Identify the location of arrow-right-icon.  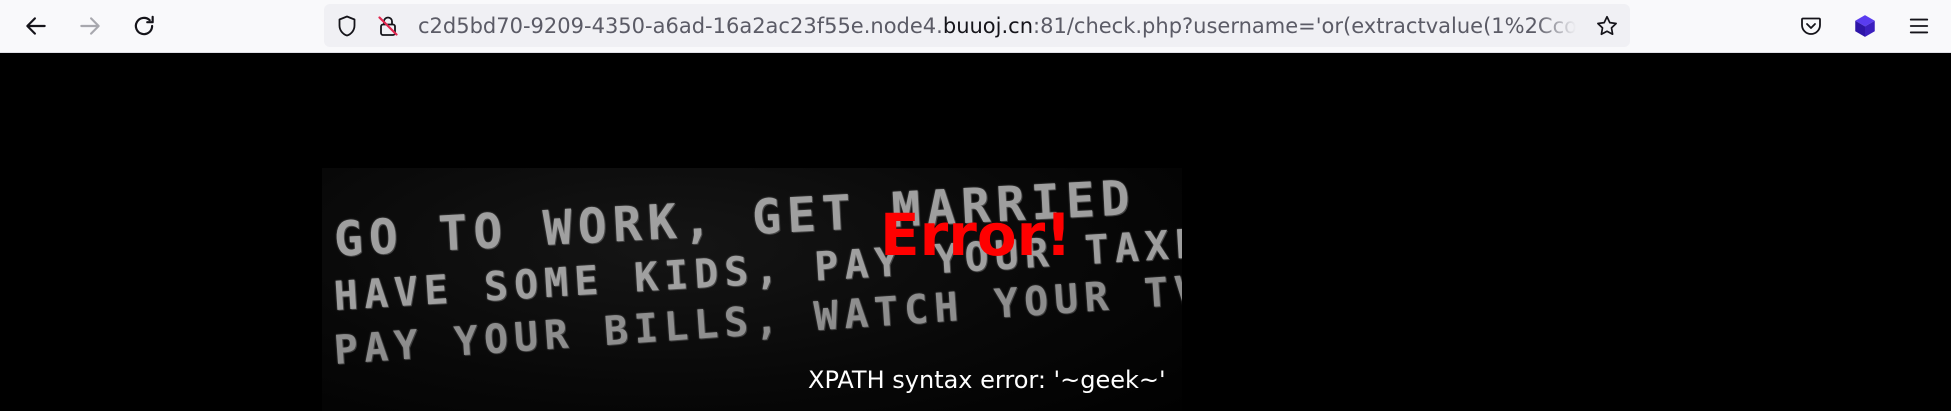
(90, 26).